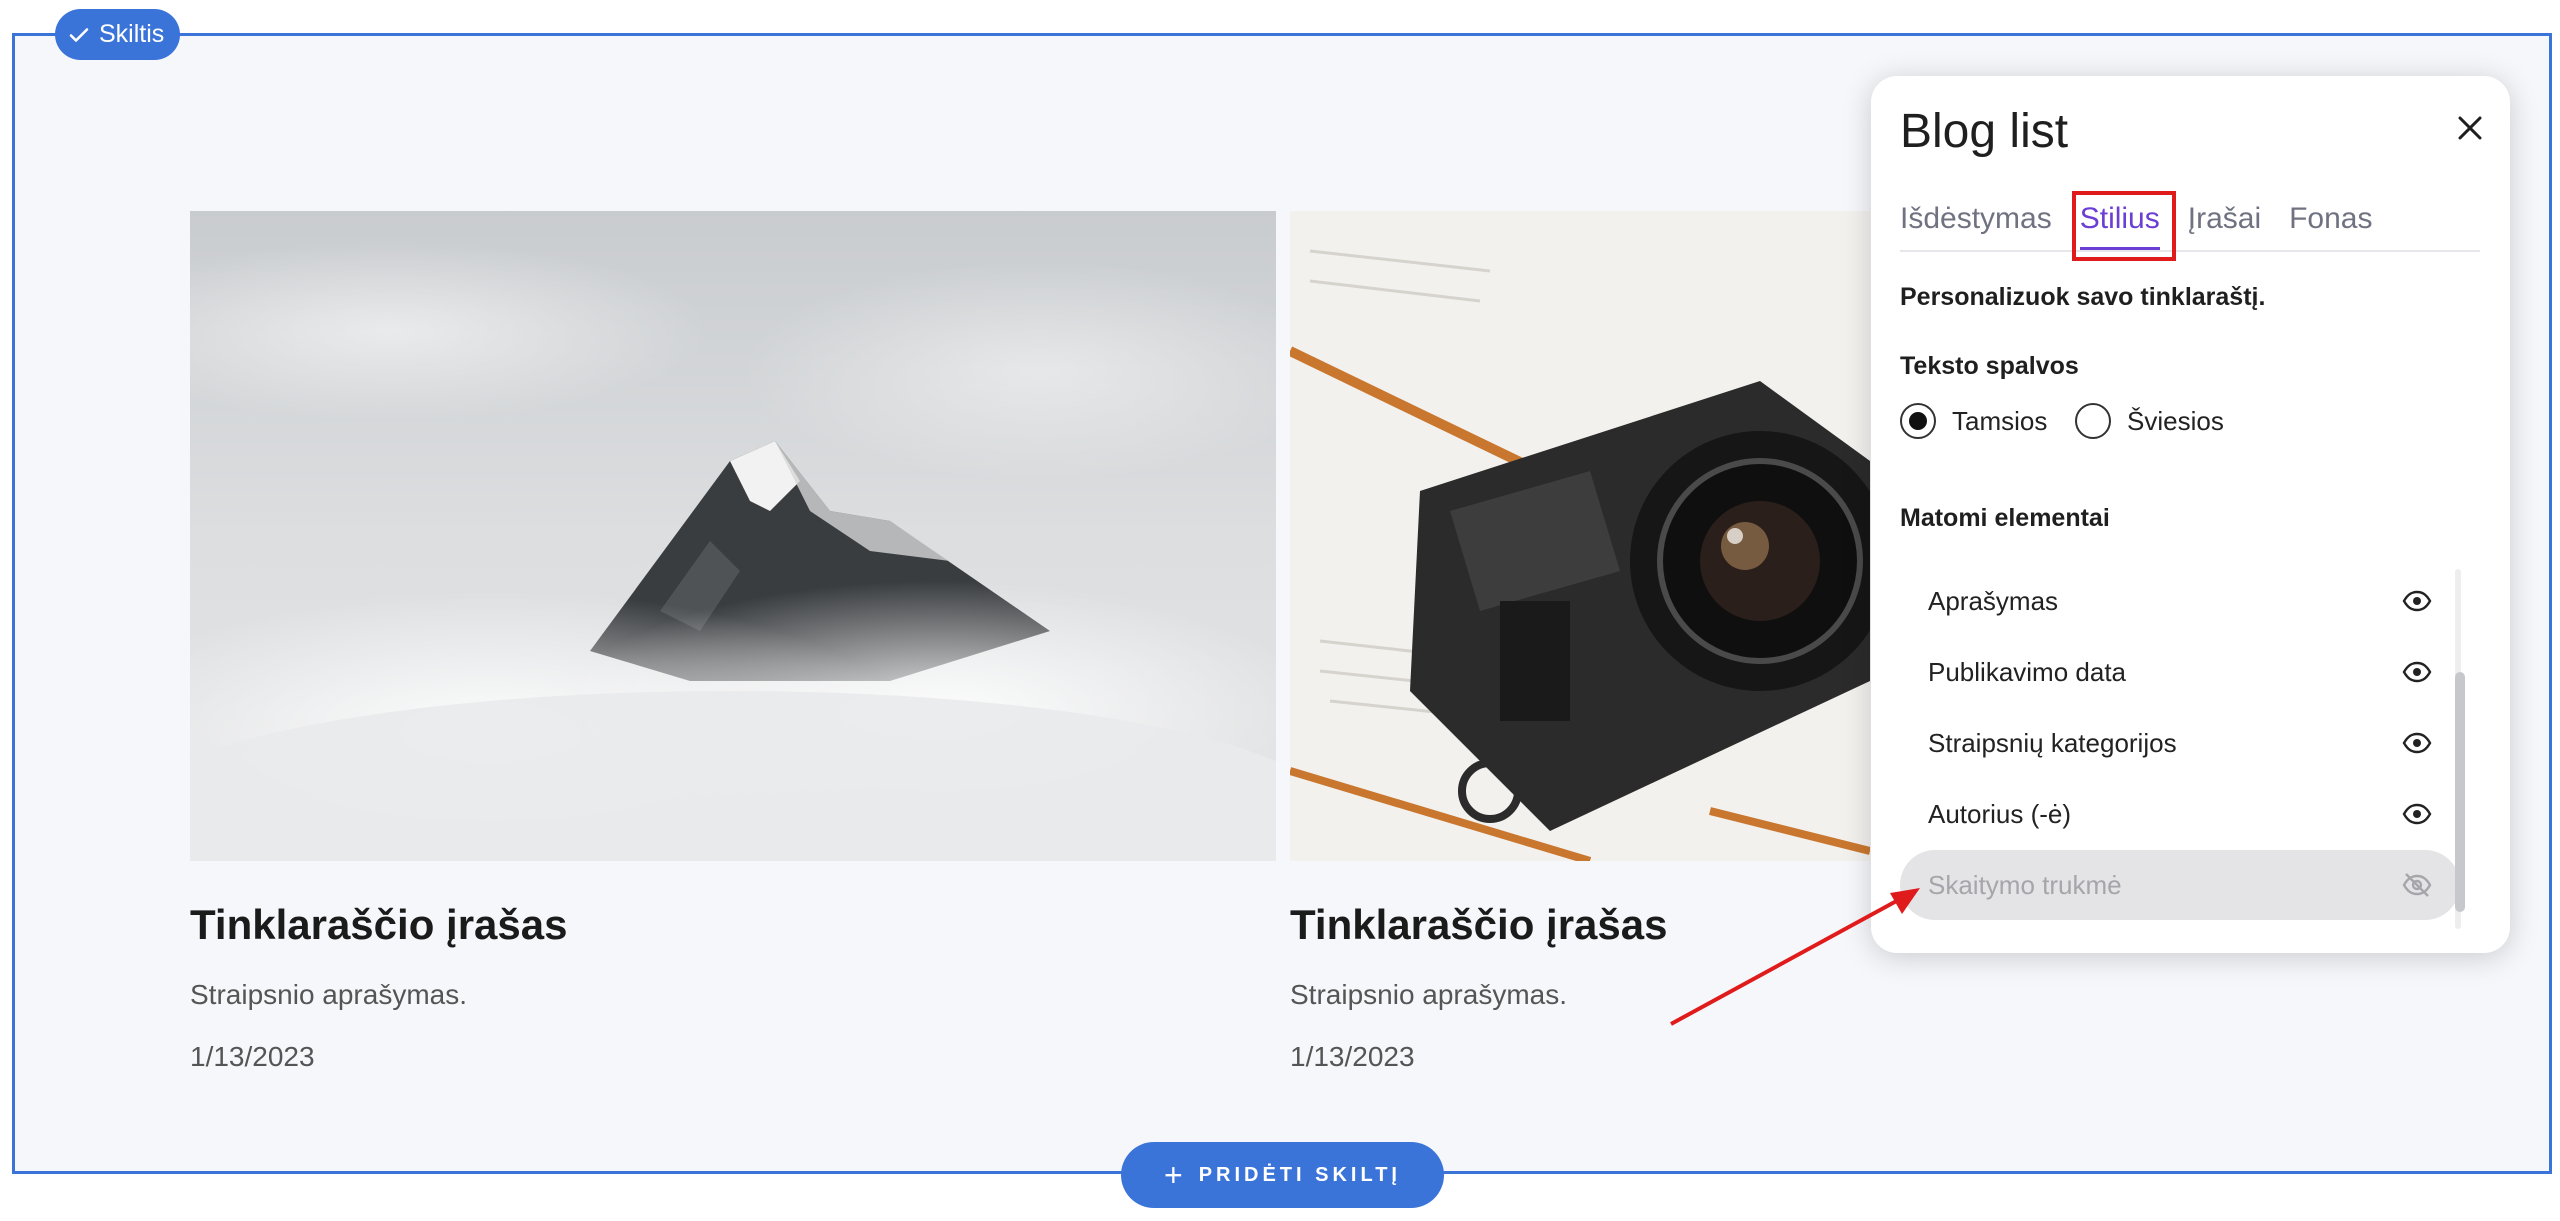 The width and height of the screenshot is (2560, 1221). I want to click on scrollbar-thumb, so click(2460, 792).